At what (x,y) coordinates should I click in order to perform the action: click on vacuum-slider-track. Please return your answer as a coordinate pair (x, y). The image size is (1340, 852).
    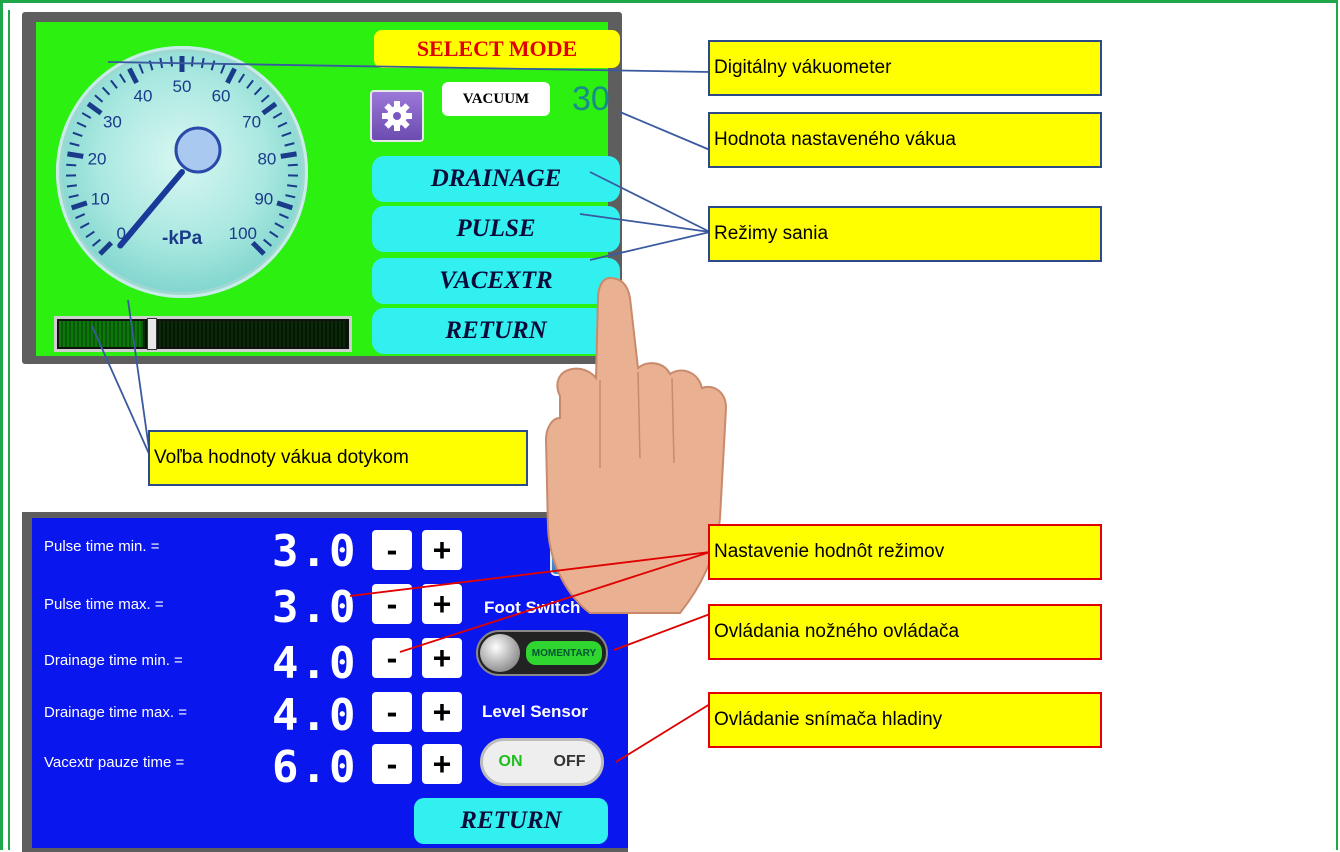
    Looking at the image, I should click on (245, 334).